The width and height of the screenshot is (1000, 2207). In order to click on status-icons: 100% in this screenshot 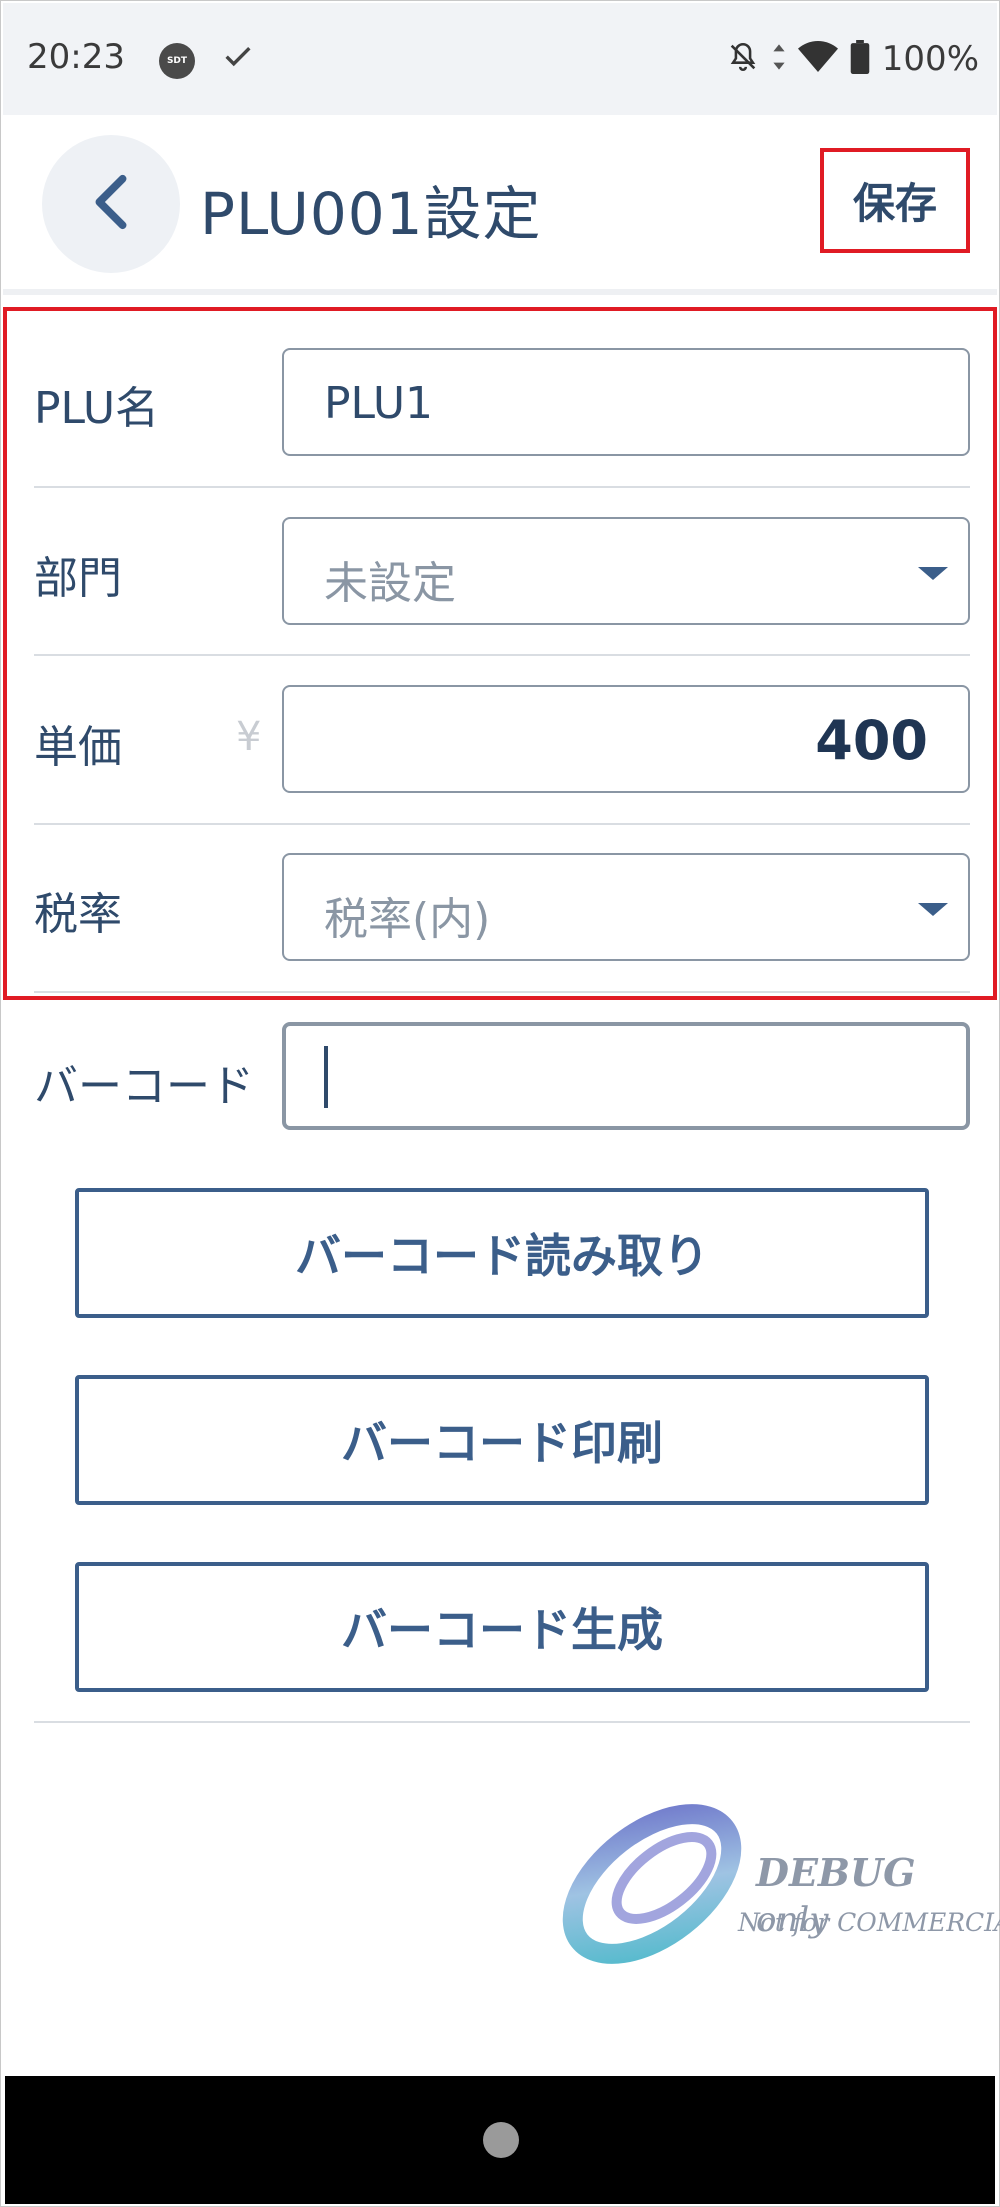, I will do `click(852, 59)`.